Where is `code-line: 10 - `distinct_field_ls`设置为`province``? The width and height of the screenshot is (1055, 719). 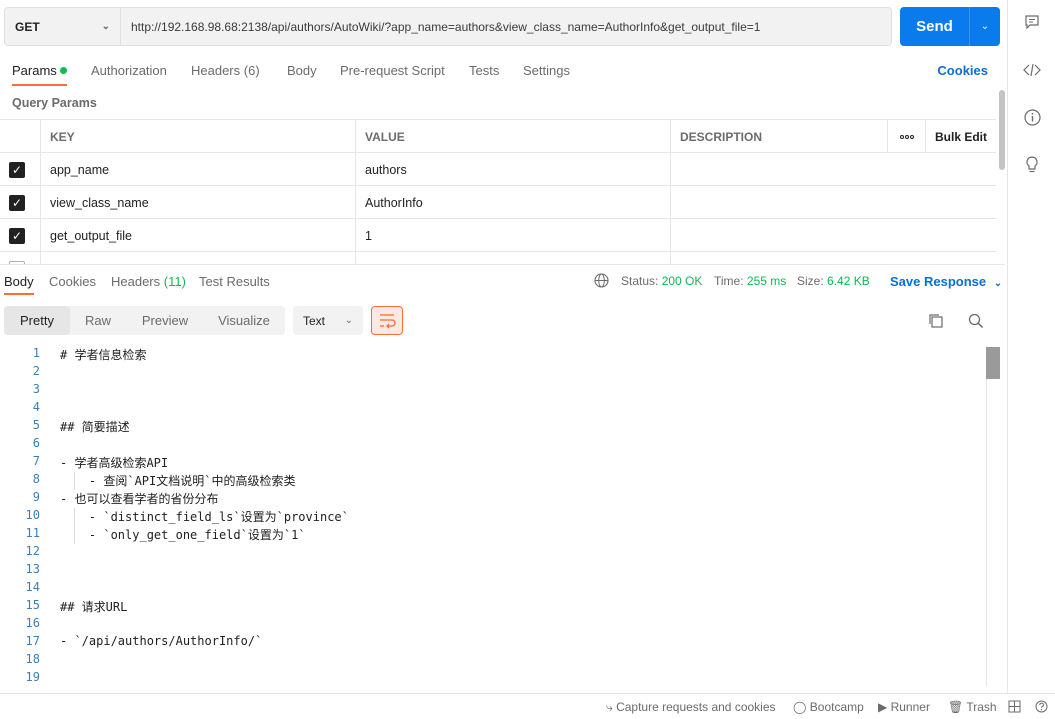 code-line: 10 - `distinct_field_ls`设置为`province` is located at coordinates (492, 517).